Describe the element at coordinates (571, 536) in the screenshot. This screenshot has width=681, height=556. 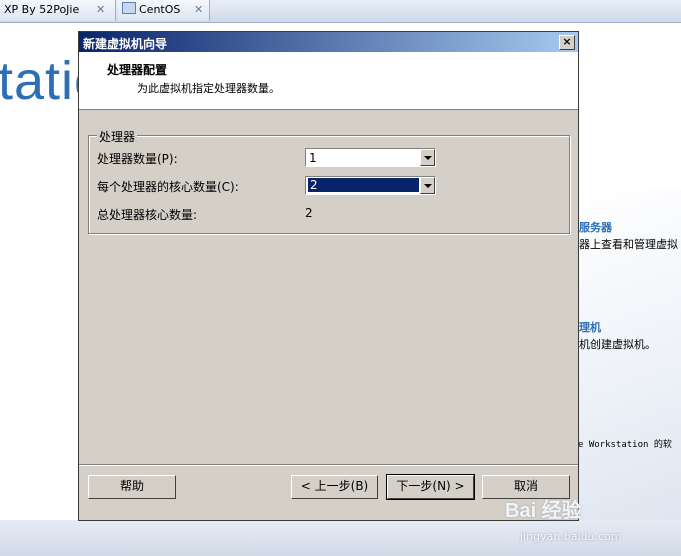
I see `watermark-url: jingyan.baidu.com` at that location.